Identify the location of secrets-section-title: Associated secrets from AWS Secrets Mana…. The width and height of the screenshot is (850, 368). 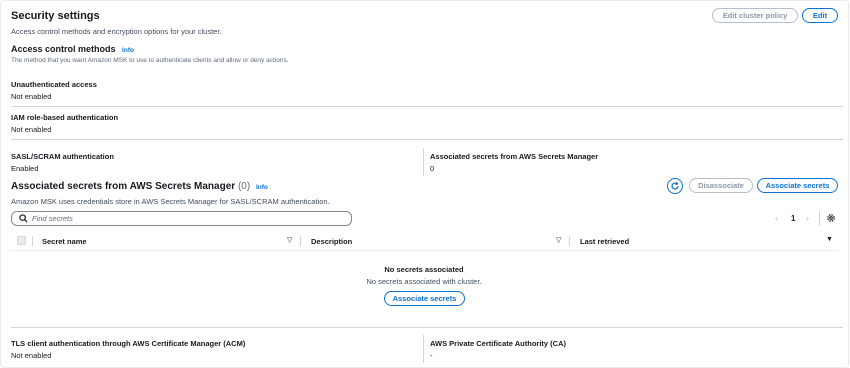
(139, 186).